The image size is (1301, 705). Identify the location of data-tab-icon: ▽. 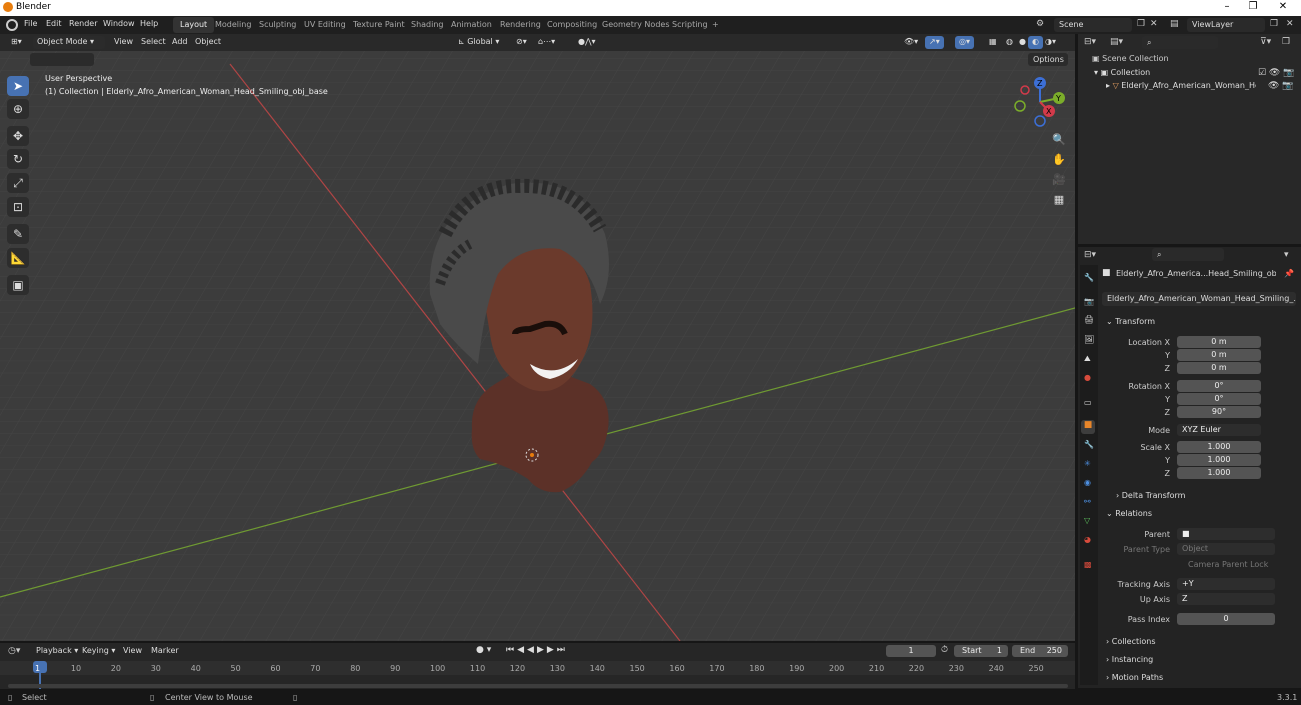
(1087, 520).